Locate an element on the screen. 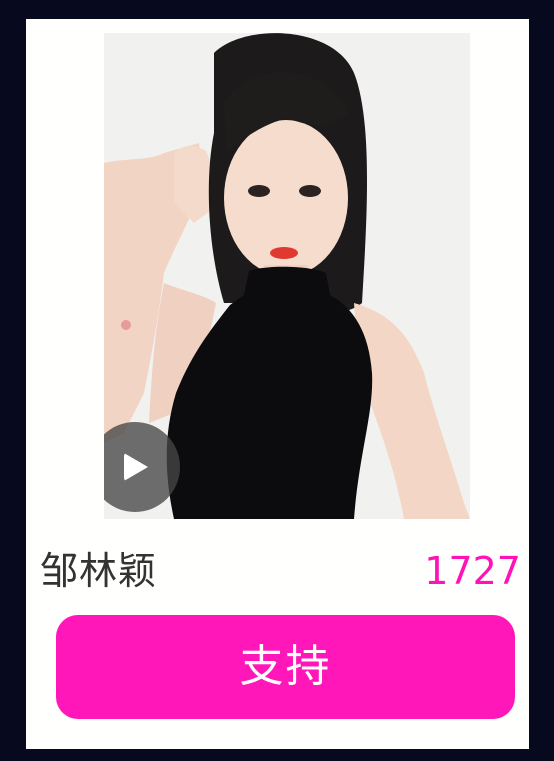 This screenshot has width=554, height=761. play-icon is located at coordinates (136, 467).